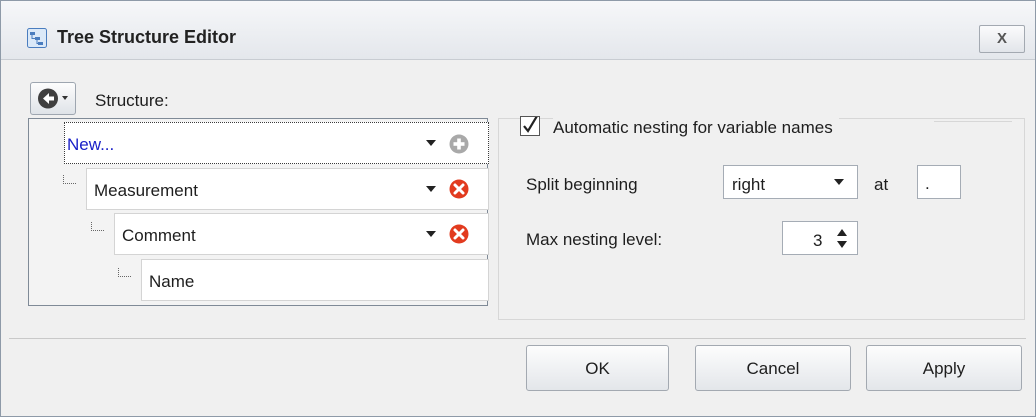 The width and height of the screenshot is (1036, 417). I want to click on max-nesting-label: Max nesting level:, so click(594, 239).